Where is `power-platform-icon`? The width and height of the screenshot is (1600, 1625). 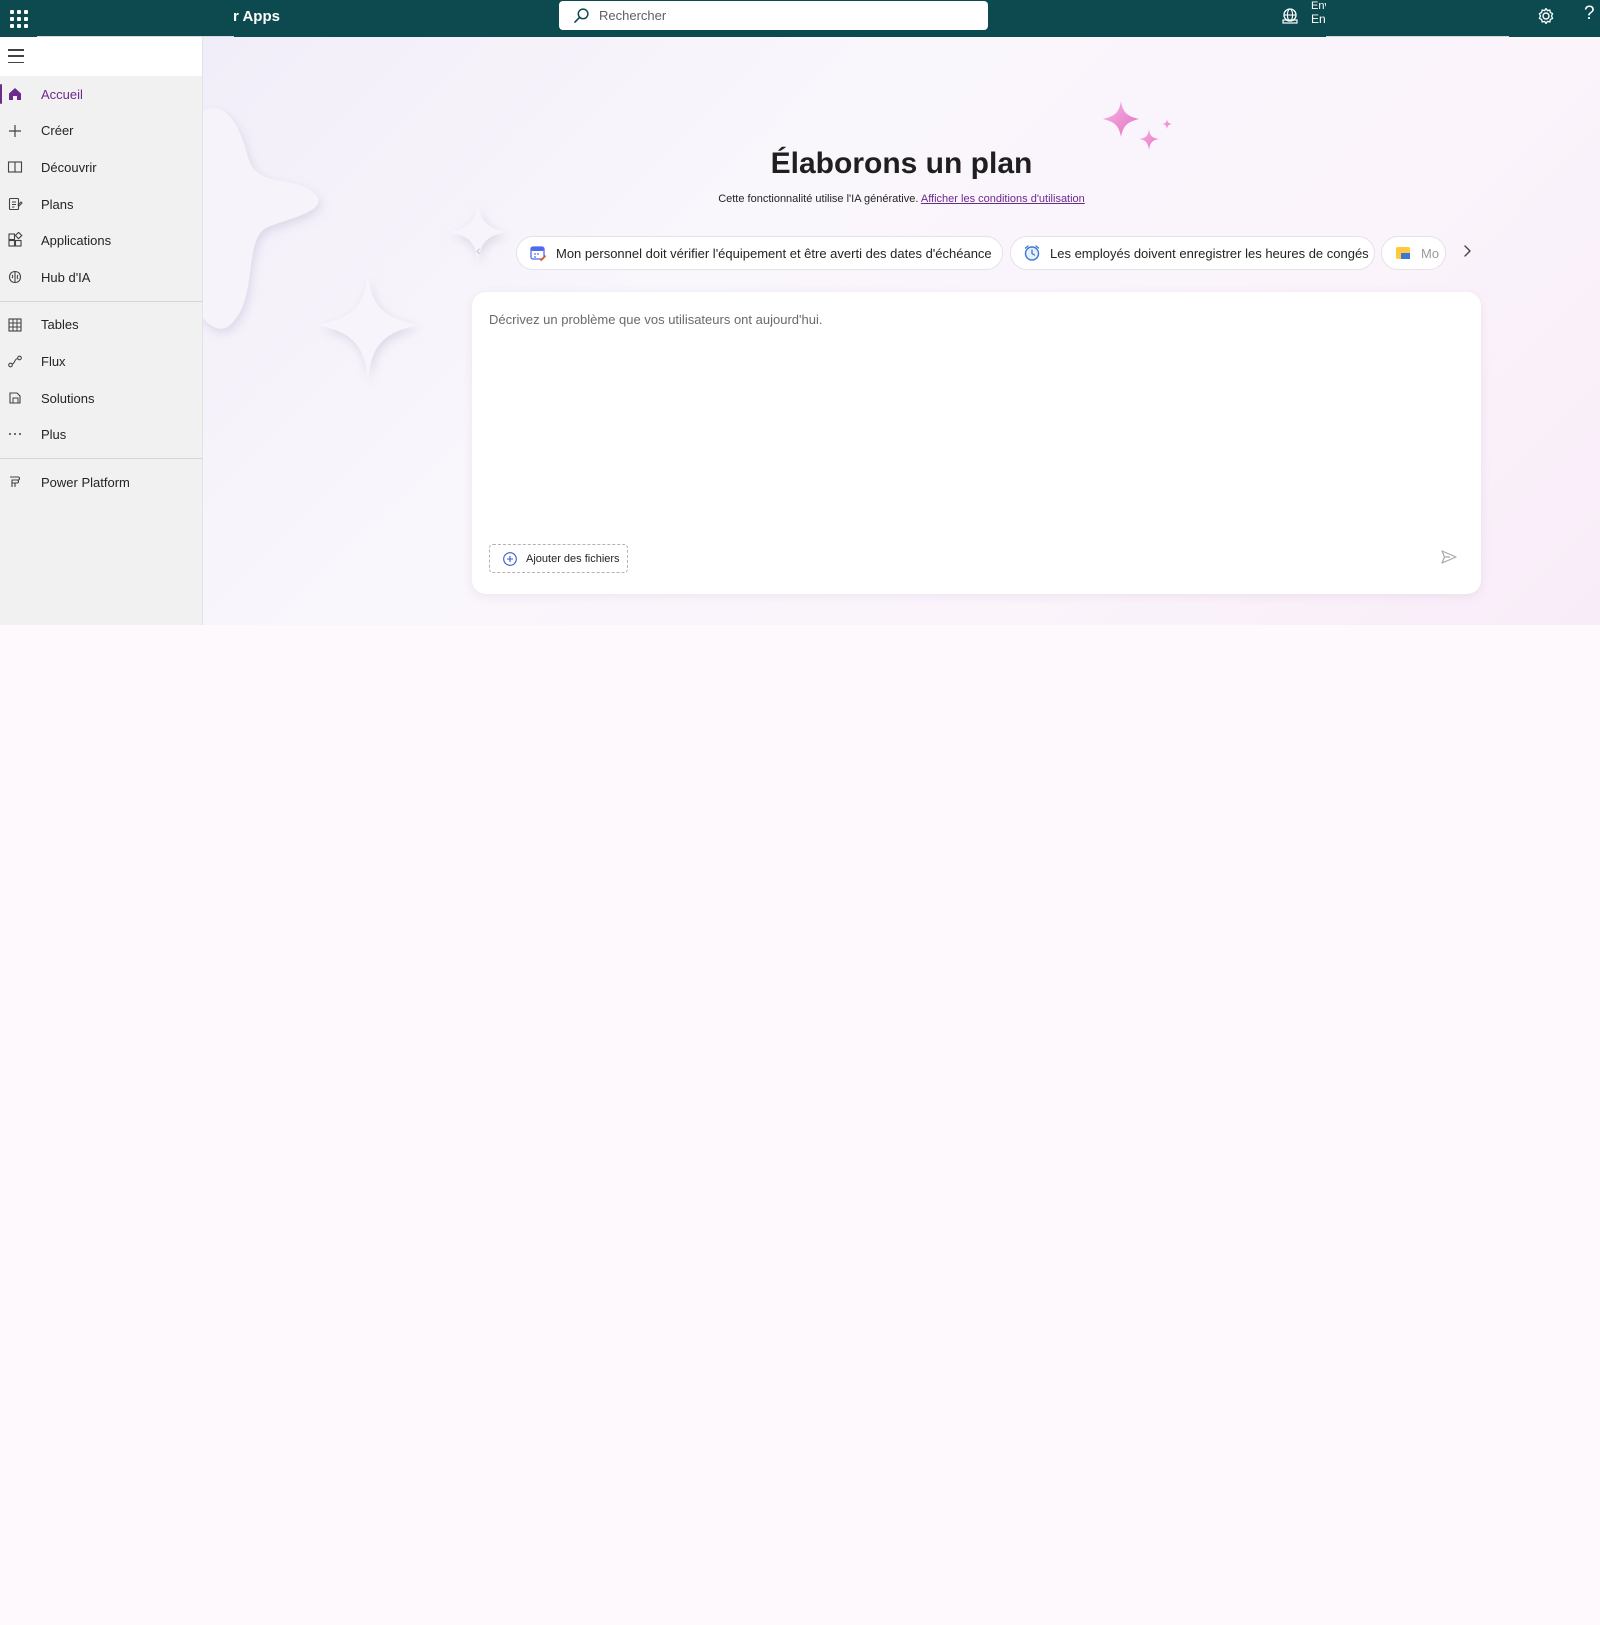
power-platform-icon is located at coordinates (15, 481).